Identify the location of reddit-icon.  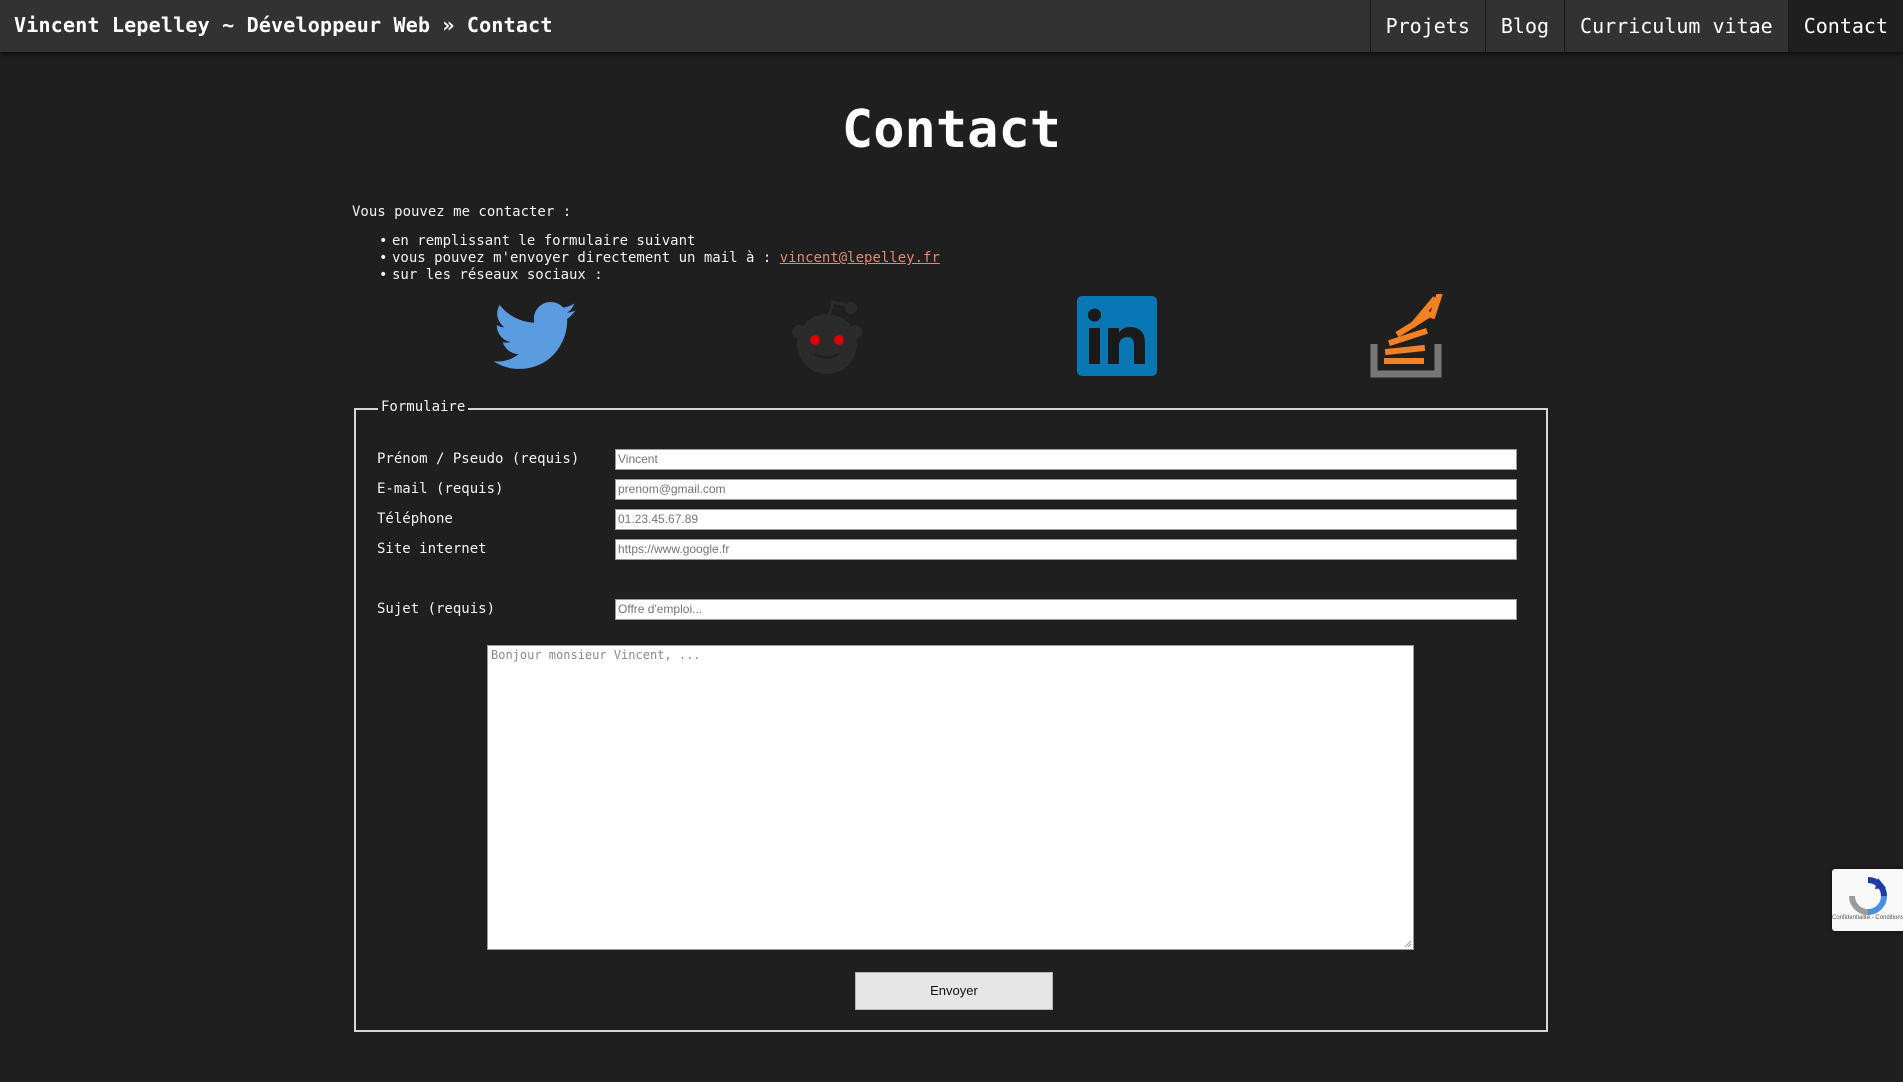
(827, 337).